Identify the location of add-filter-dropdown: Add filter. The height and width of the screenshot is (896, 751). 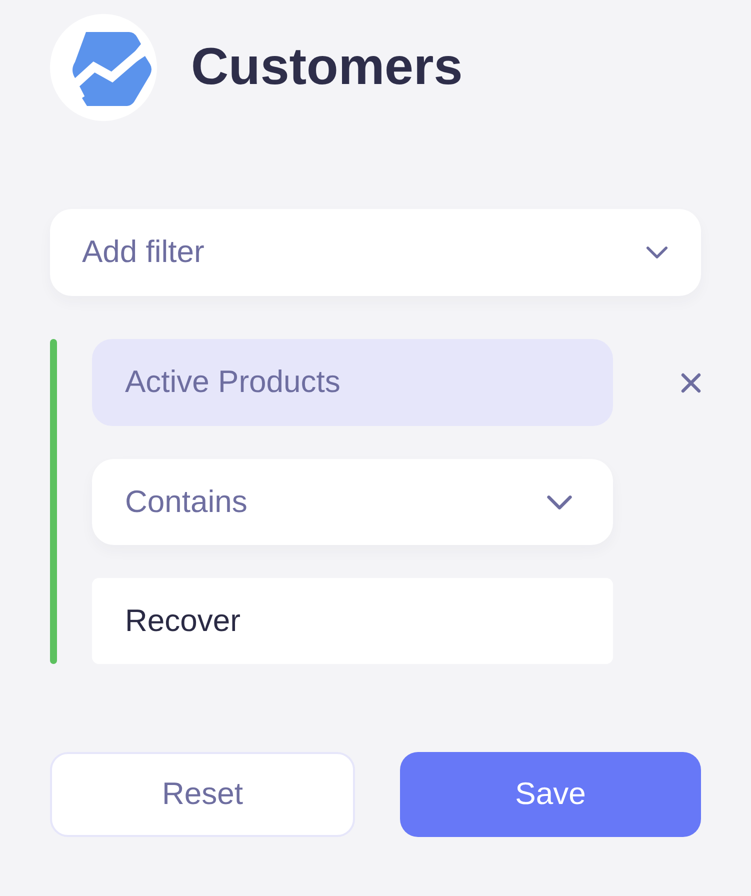
(375, 252).